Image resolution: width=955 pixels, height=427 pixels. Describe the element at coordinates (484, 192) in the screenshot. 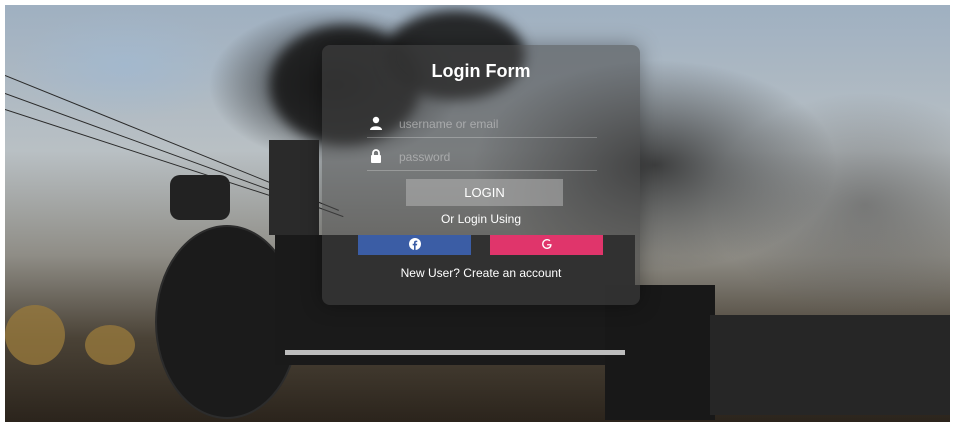

I see `login-button: LOGIN` at that location.